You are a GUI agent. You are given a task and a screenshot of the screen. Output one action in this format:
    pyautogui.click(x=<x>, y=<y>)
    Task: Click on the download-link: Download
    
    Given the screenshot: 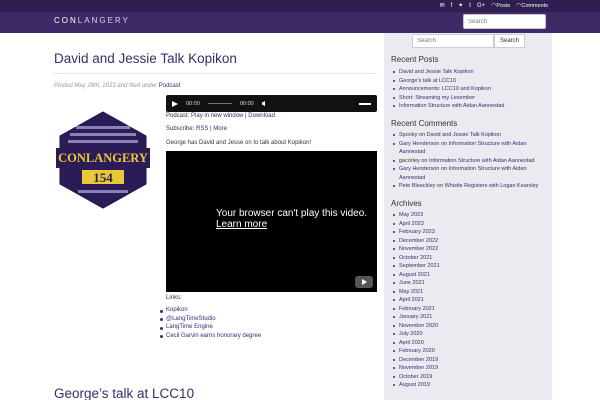 What is the action you would take?
    pyautogui.click(x=261, y=116)
    